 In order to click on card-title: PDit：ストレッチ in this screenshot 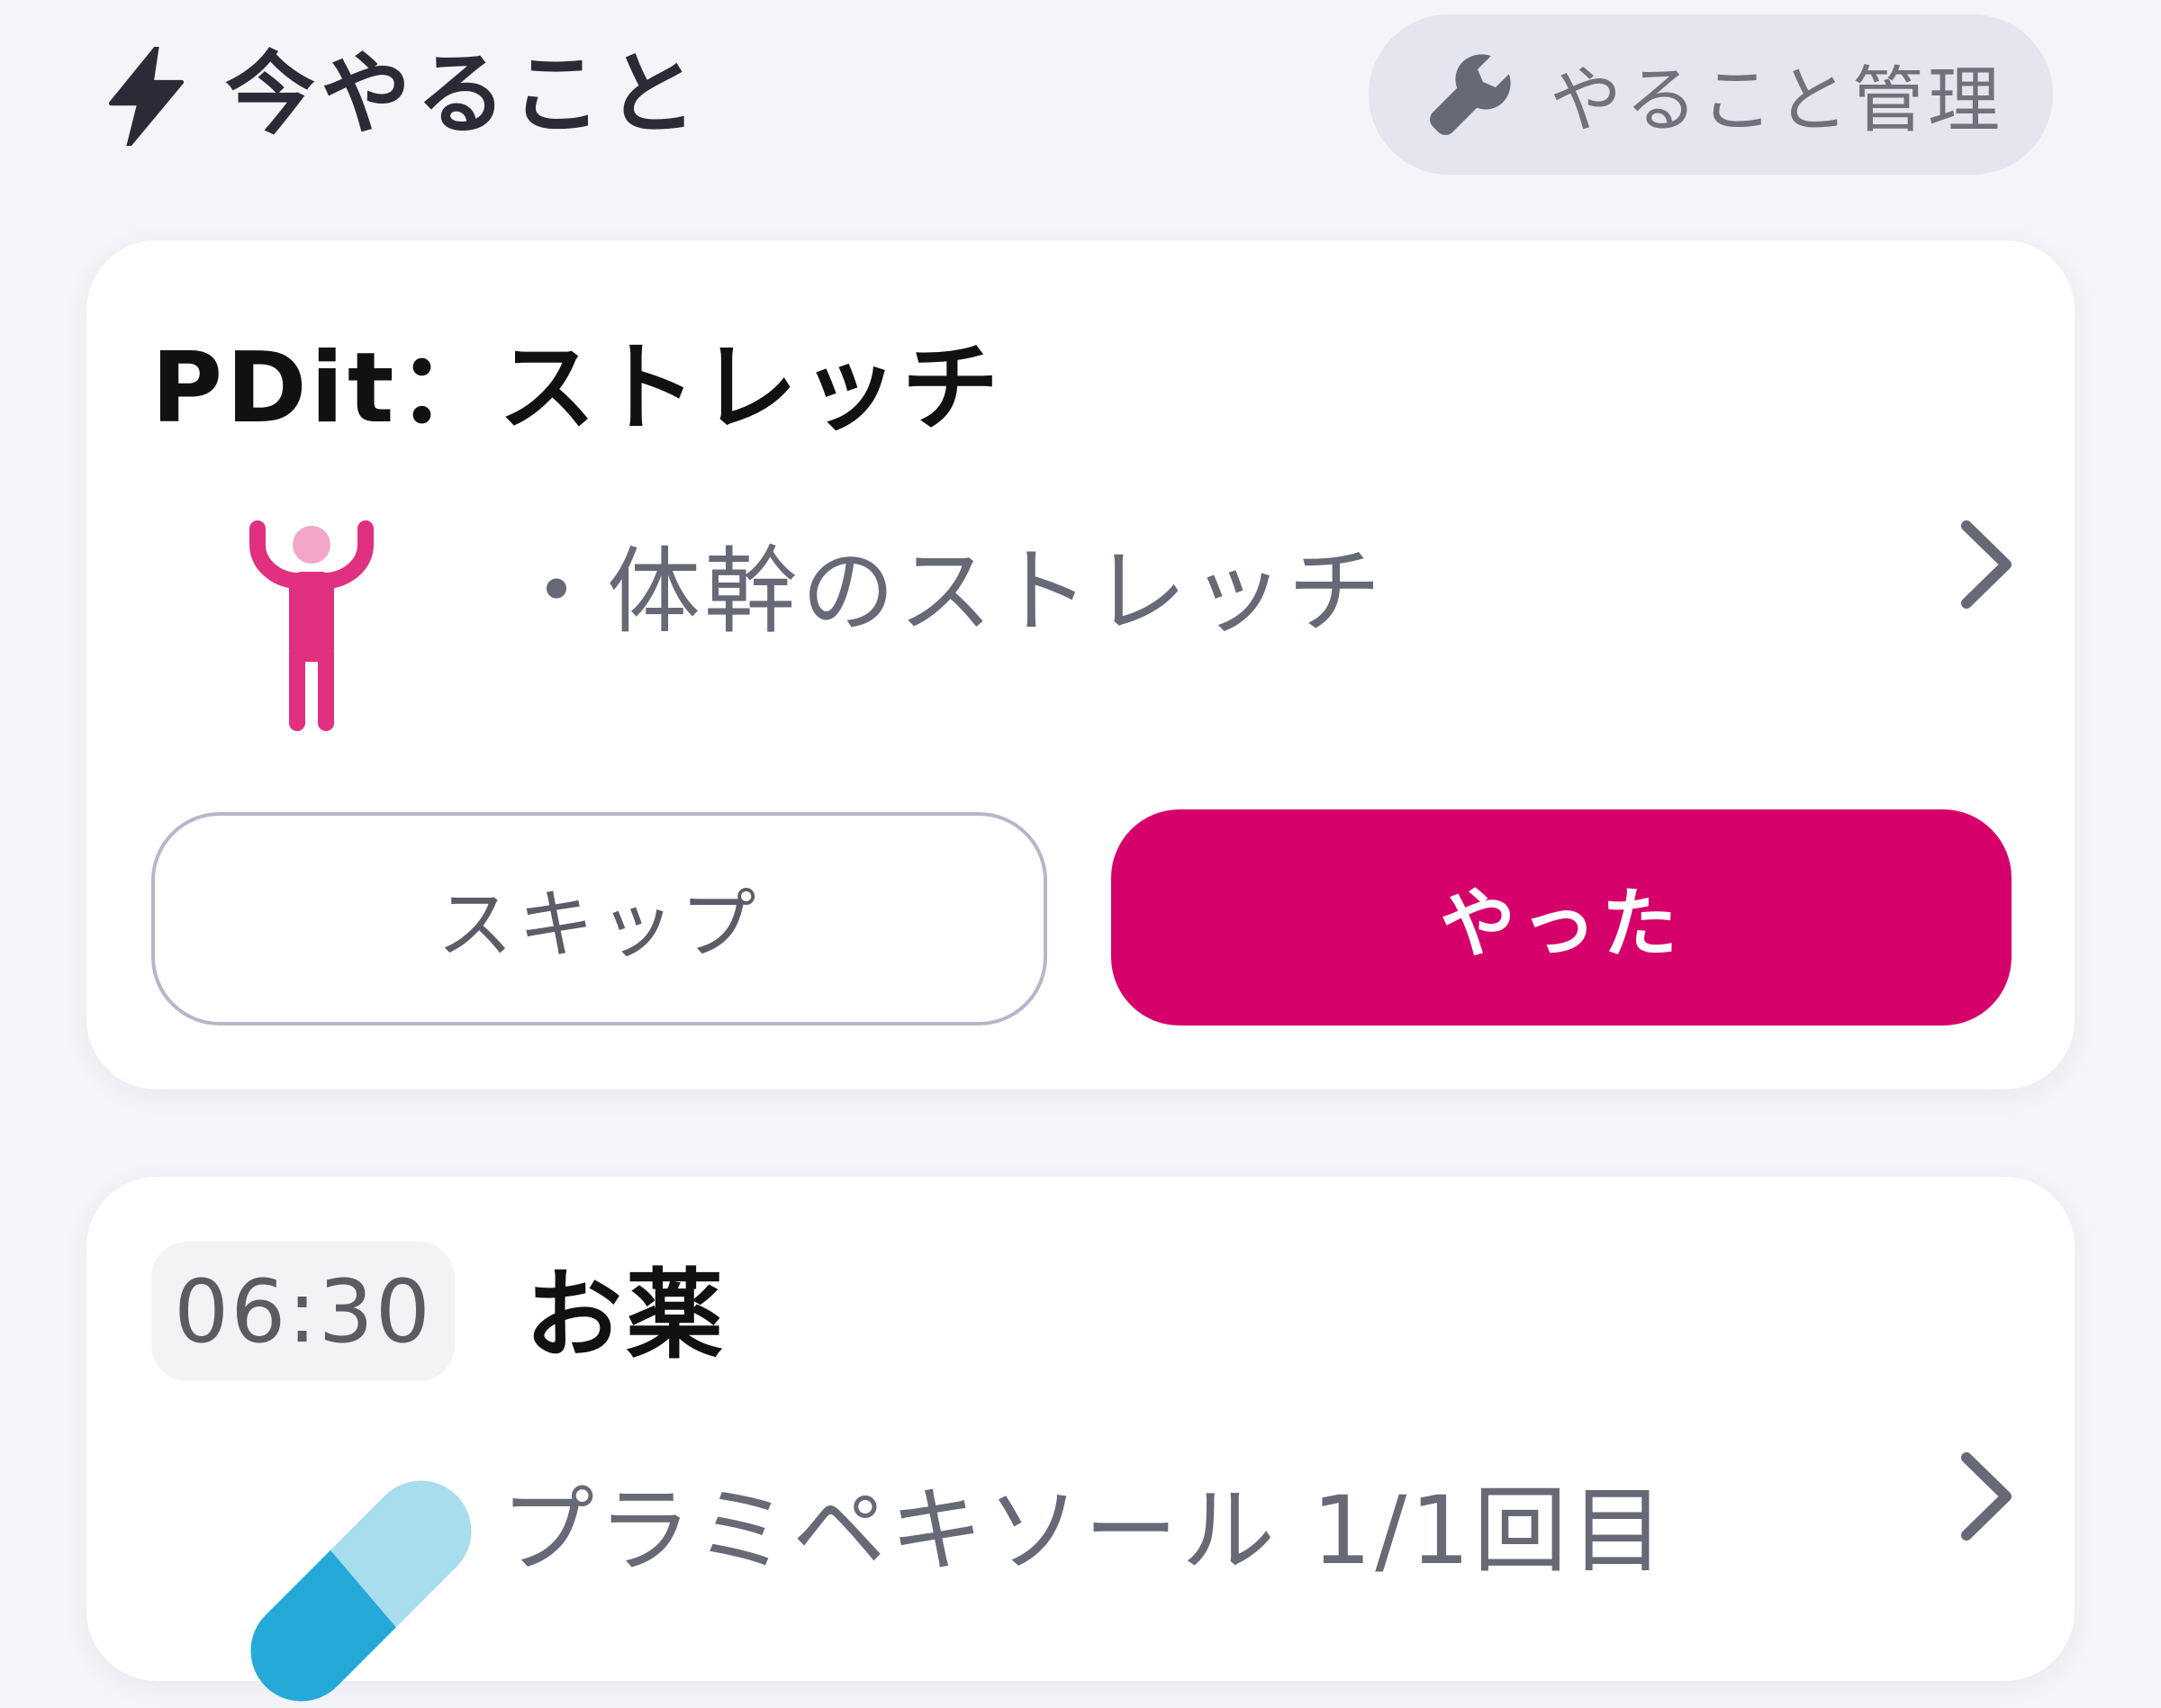, I will do `click(577, 388)`.